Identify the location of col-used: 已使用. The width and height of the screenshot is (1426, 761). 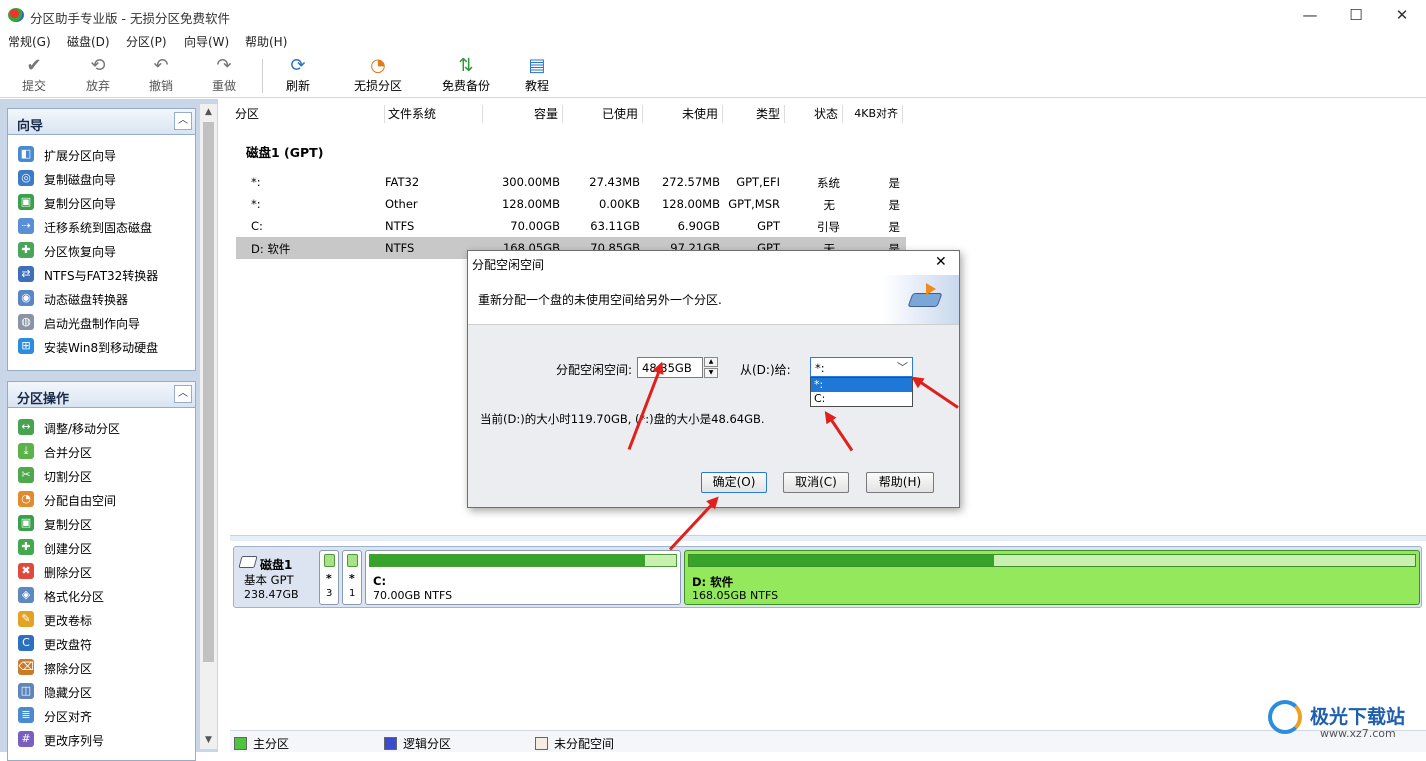
(603, 114).